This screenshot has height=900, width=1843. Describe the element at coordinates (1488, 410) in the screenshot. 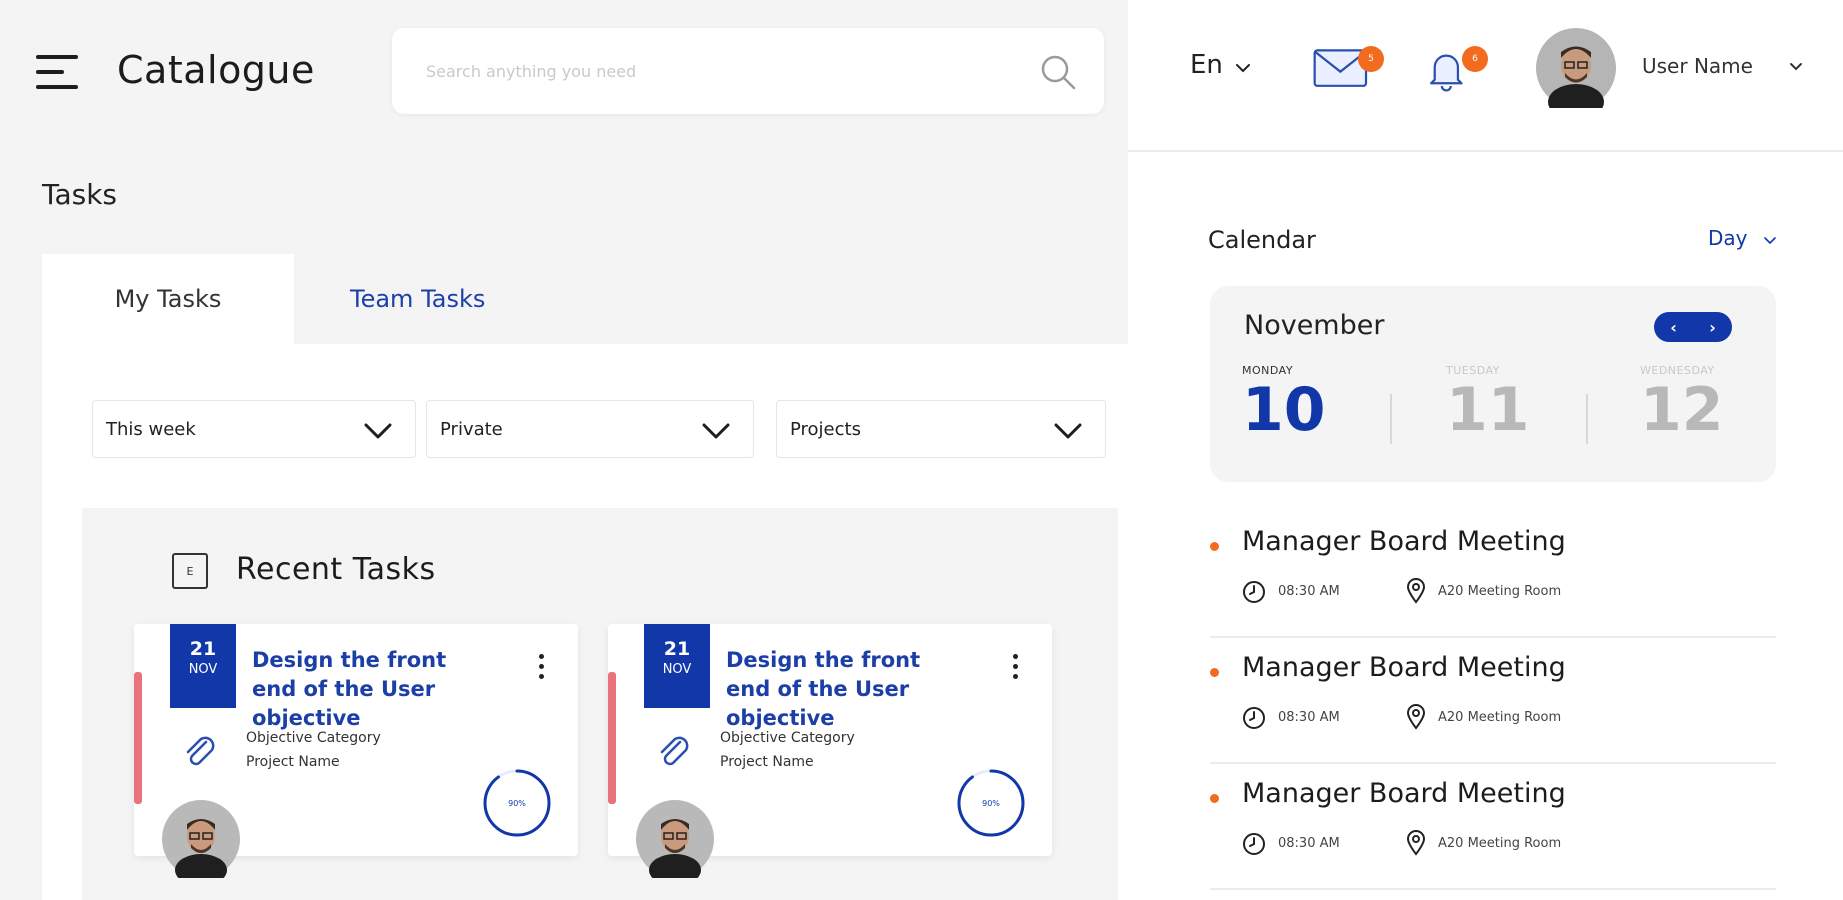

I see `calendar-day-number: 11` at that location.